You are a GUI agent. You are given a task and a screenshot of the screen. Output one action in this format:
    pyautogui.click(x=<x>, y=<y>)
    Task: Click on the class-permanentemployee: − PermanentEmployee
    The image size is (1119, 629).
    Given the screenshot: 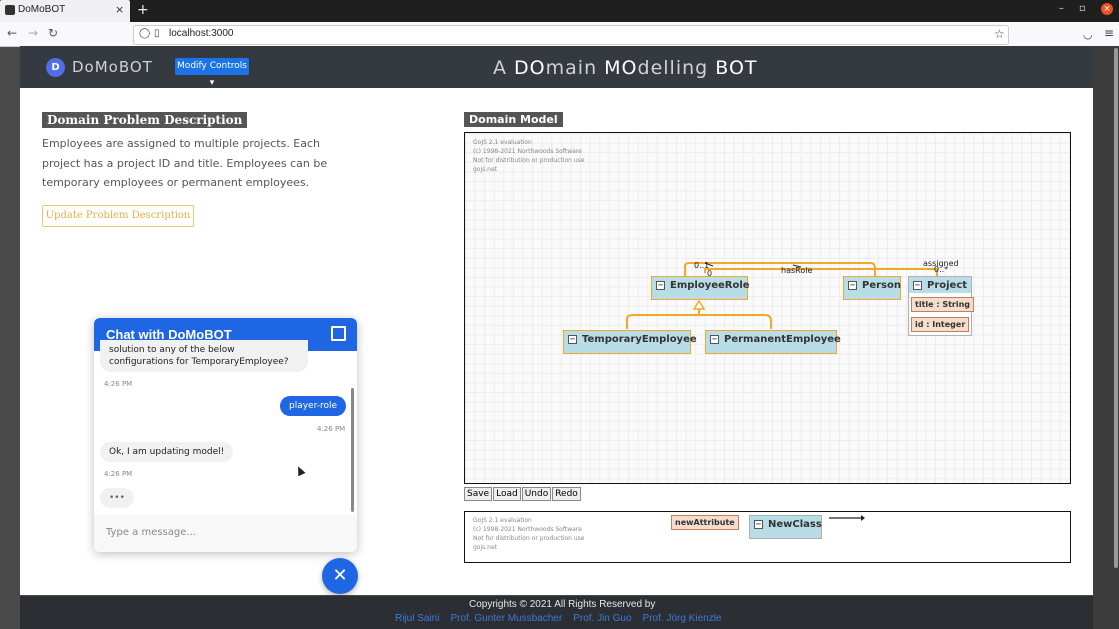 What is the action you would take?
    pyautogui.click(x=773, y=342)
    